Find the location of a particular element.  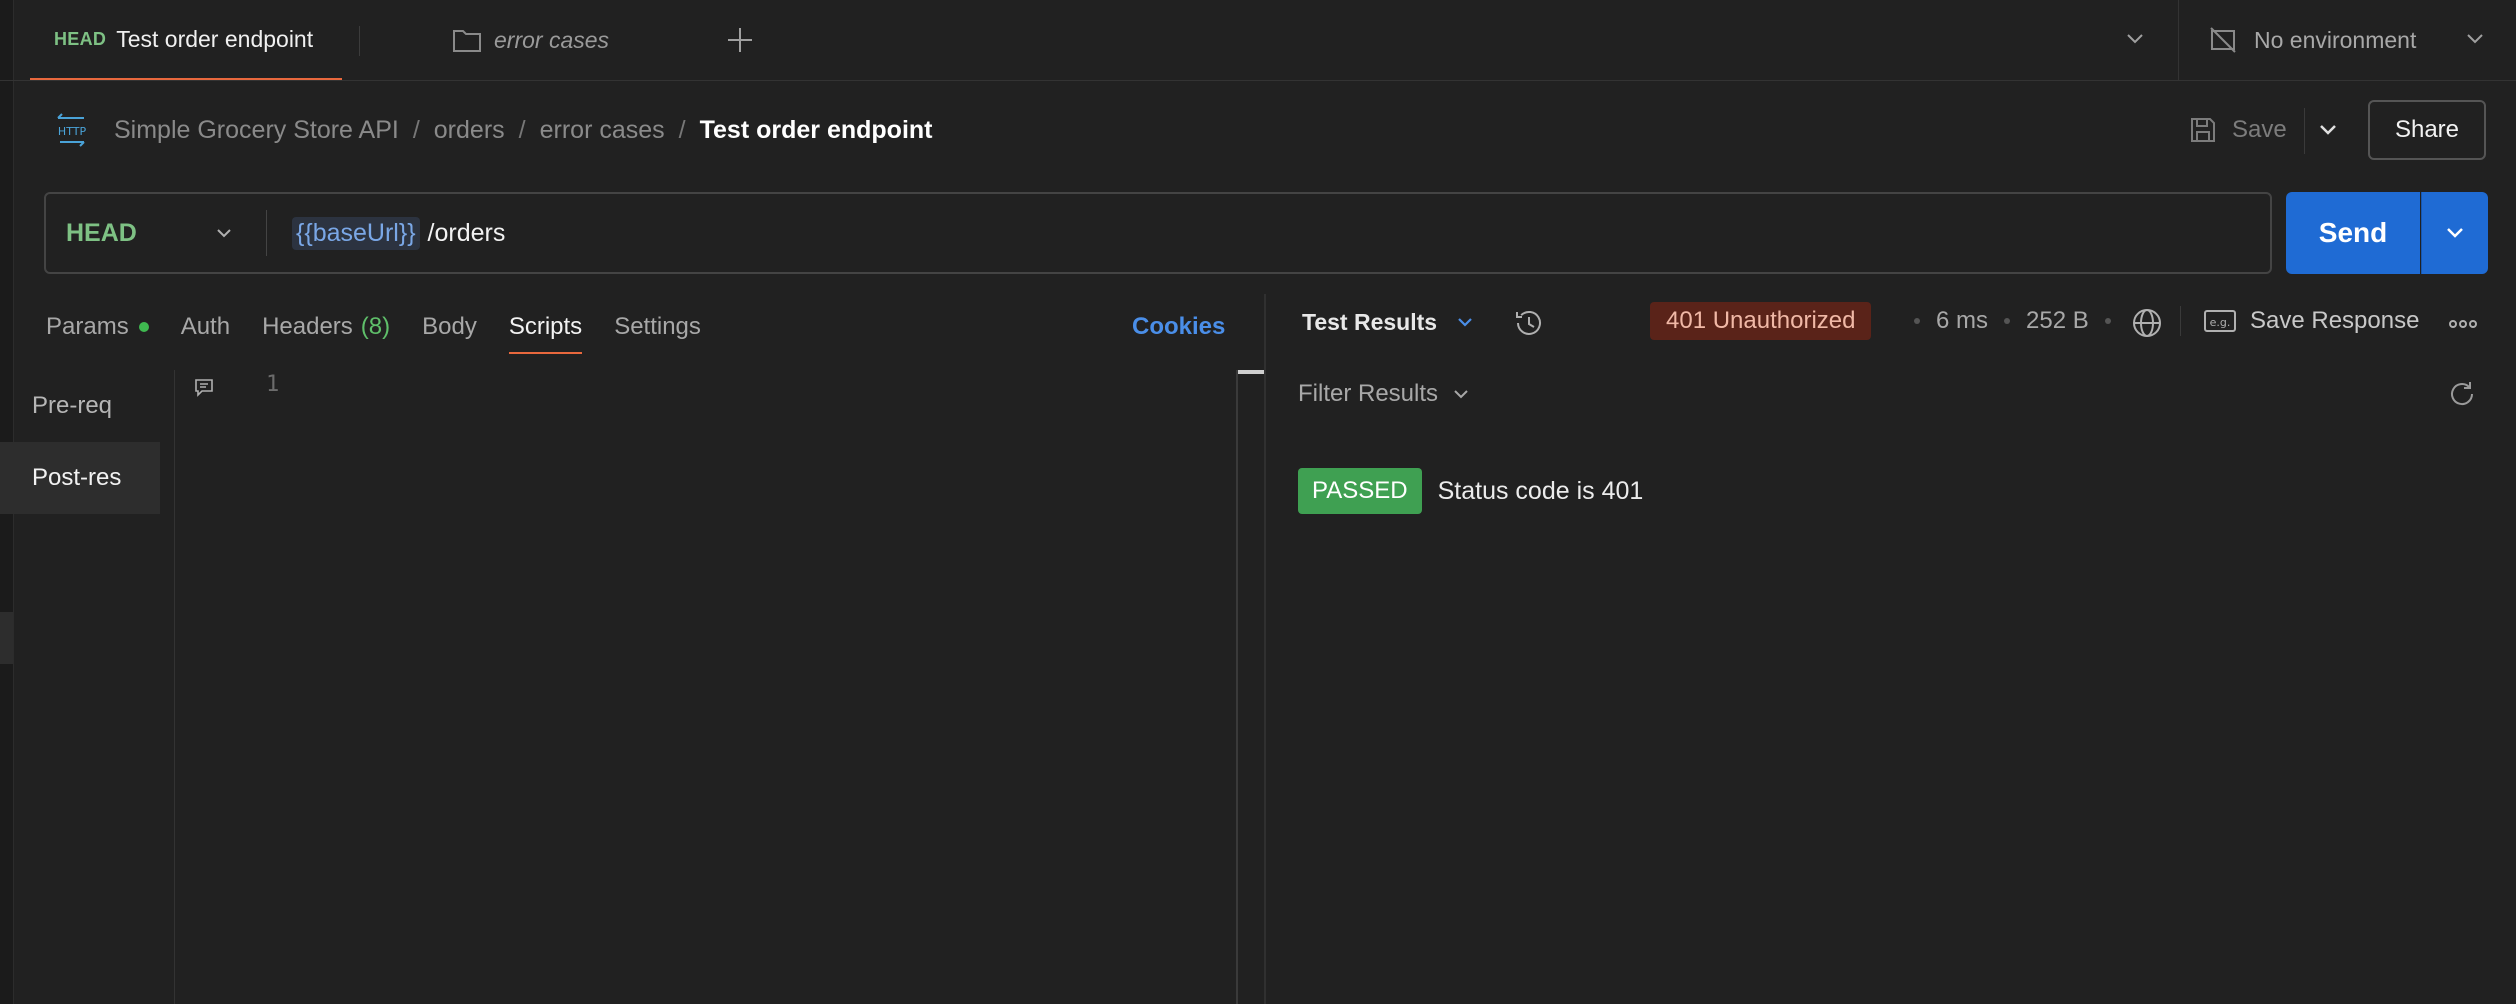

tab-settings: Settings is located at coordinates (657, 327).